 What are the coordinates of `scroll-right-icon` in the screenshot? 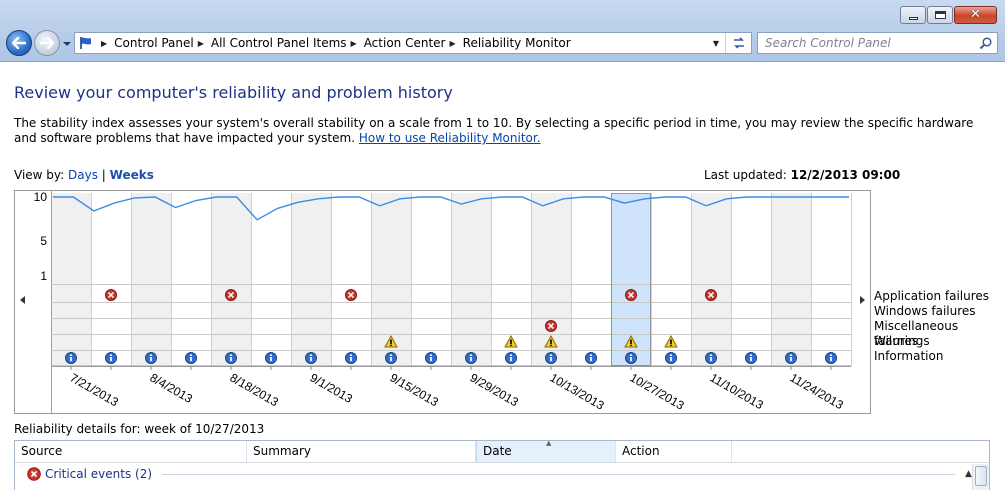 It's located at (862, 300).